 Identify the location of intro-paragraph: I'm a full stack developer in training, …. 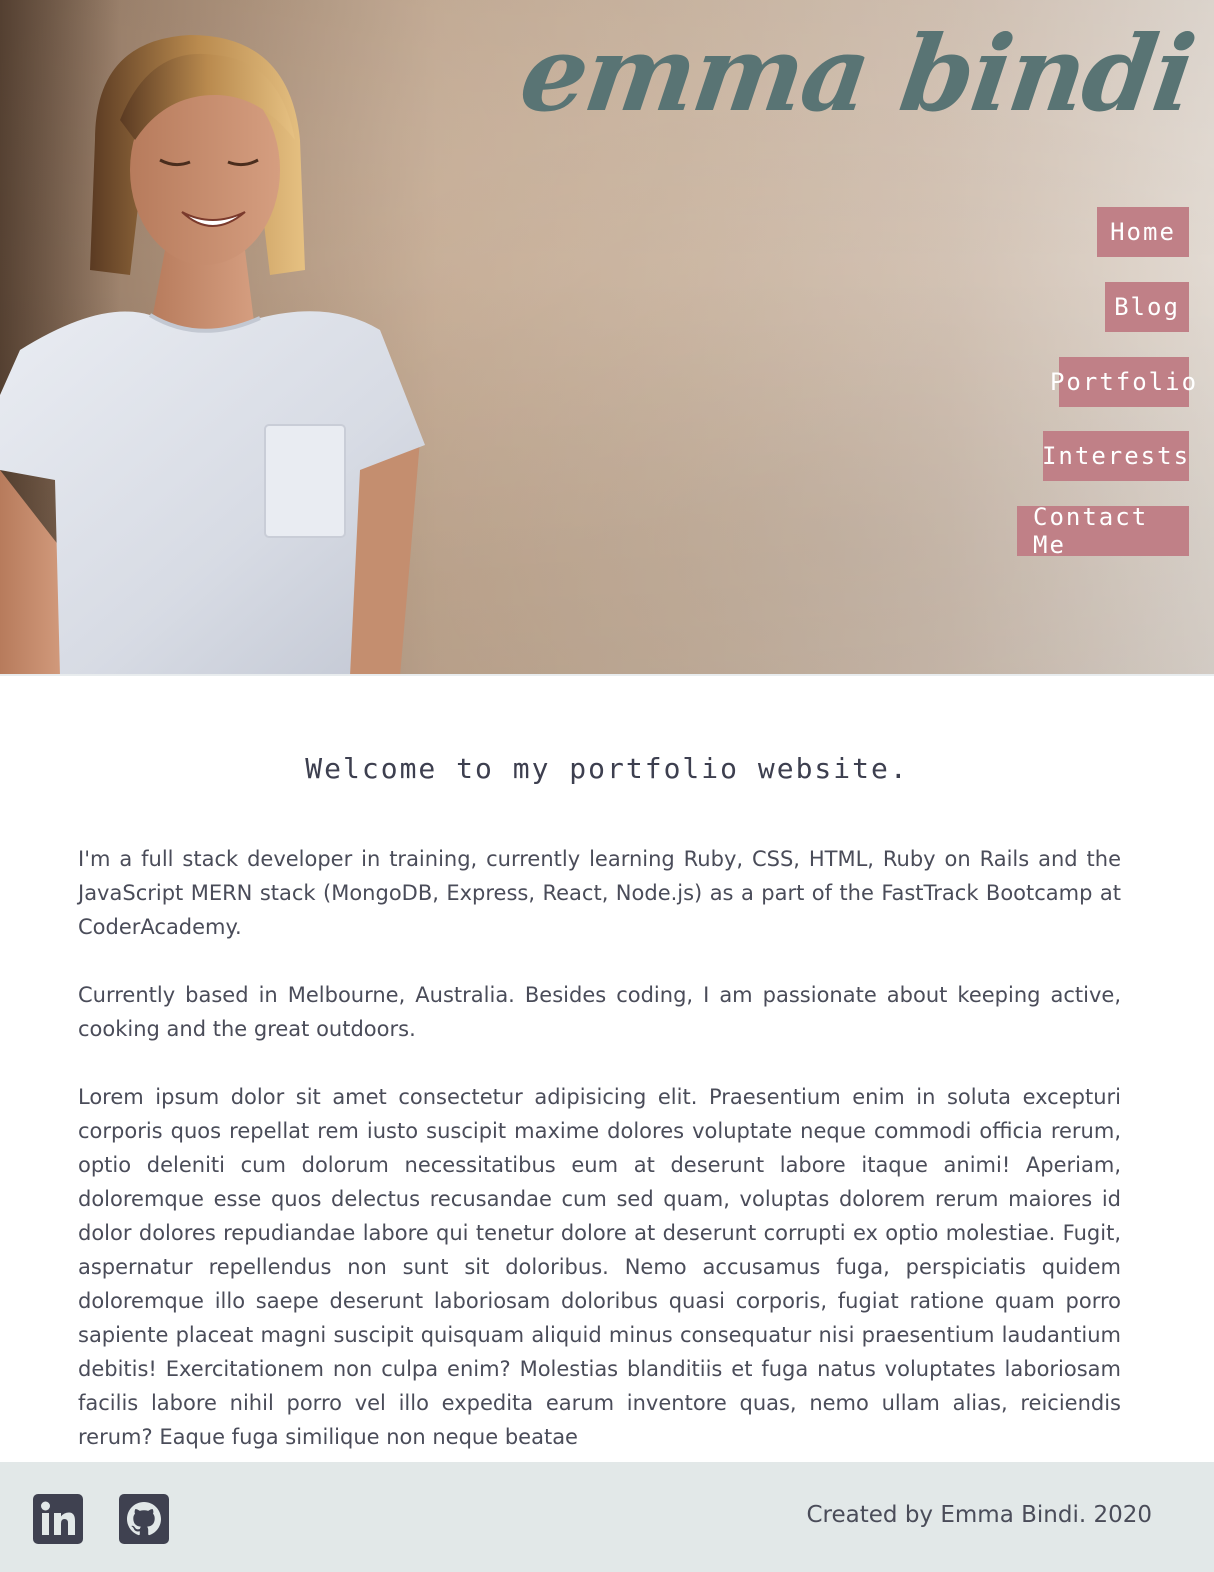
(599, 893).